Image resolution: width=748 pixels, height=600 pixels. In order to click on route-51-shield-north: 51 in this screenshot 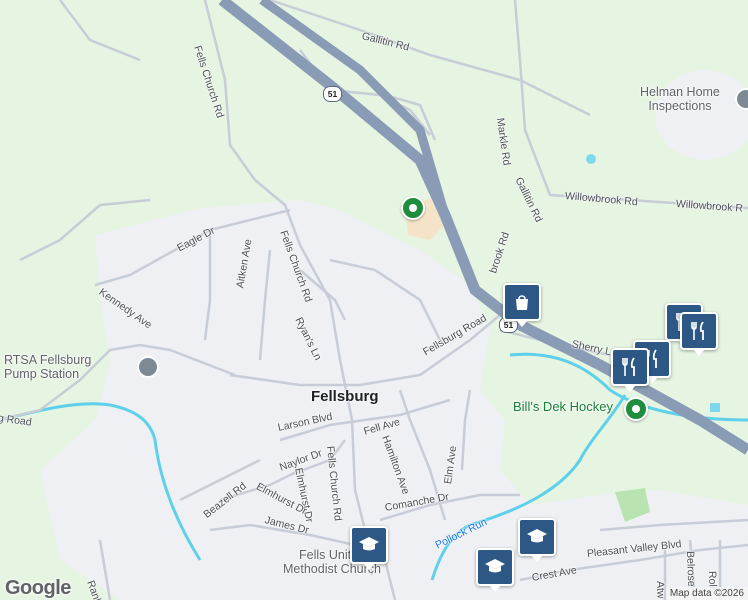, I will do `click(332, 94)`.